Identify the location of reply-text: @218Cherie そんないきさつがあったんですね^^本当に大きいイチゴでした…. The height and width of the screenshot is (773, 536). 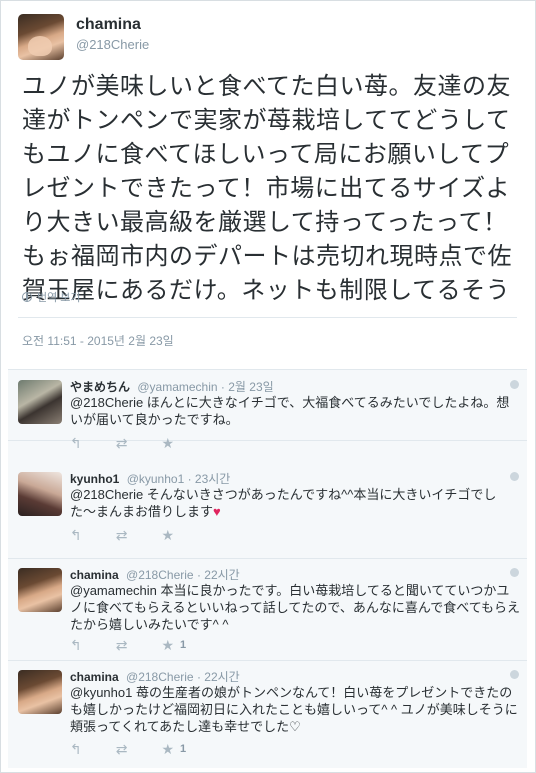
(296, 503).